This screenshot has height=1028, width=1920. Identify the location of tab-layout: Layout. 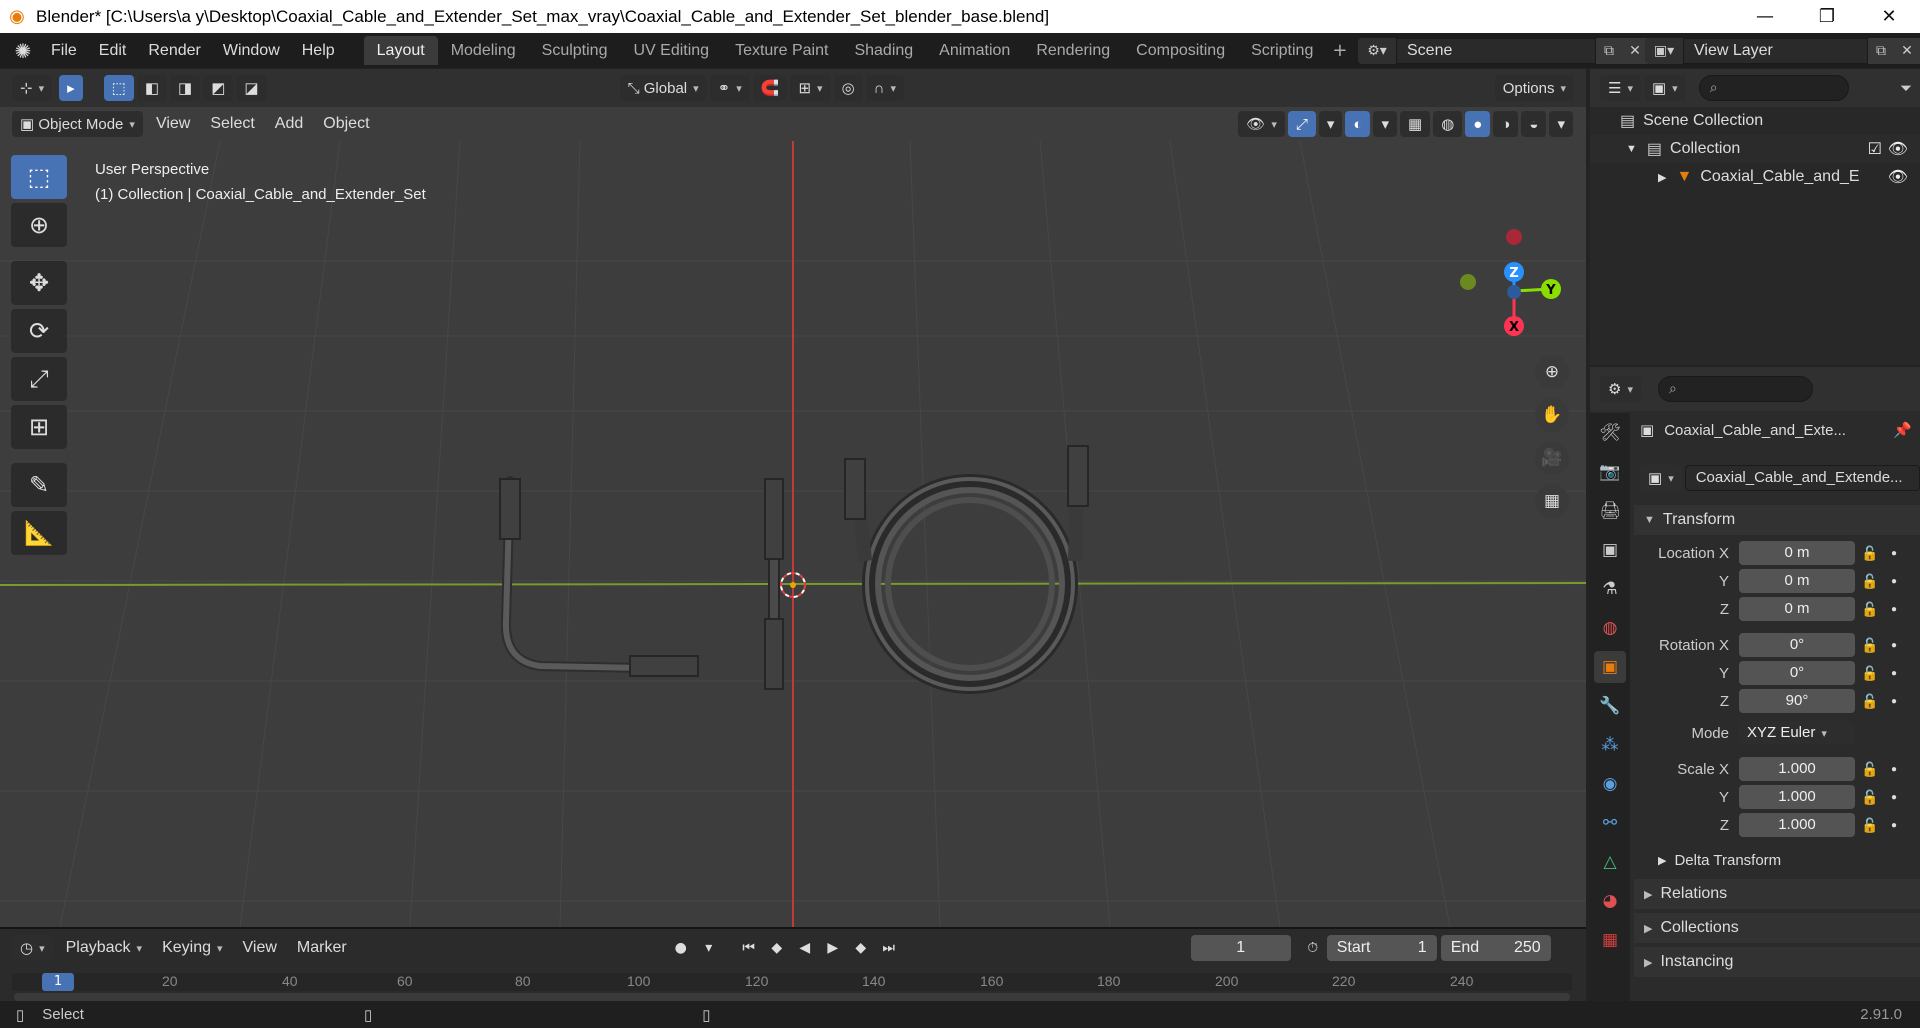
(400, 50).